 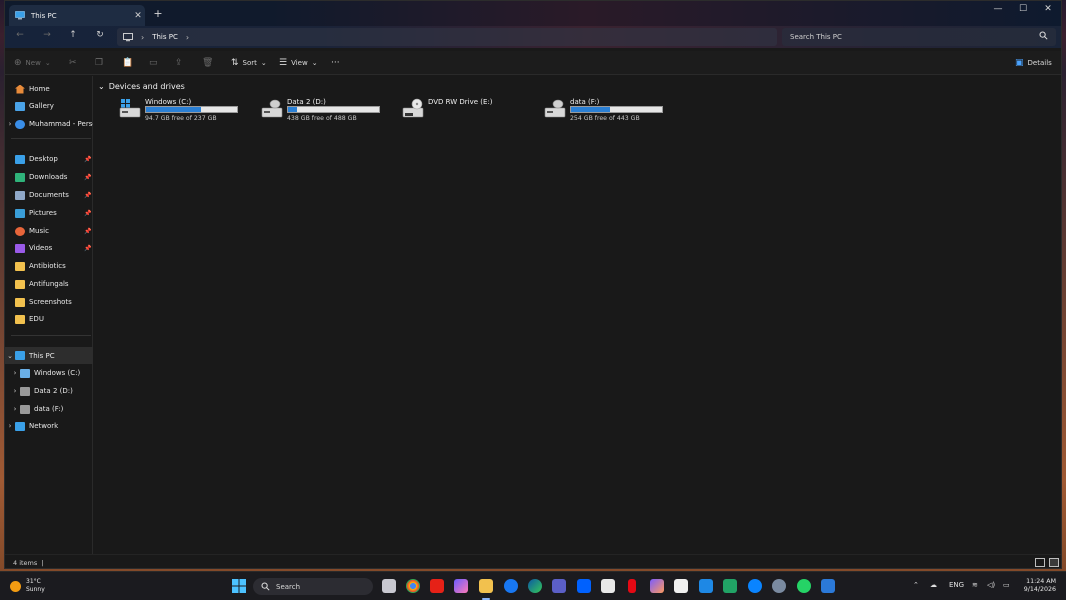 What do you see at coordinates (239, 586) in the screenshot?
I see `start-icon` at bounding box center [239, 586].